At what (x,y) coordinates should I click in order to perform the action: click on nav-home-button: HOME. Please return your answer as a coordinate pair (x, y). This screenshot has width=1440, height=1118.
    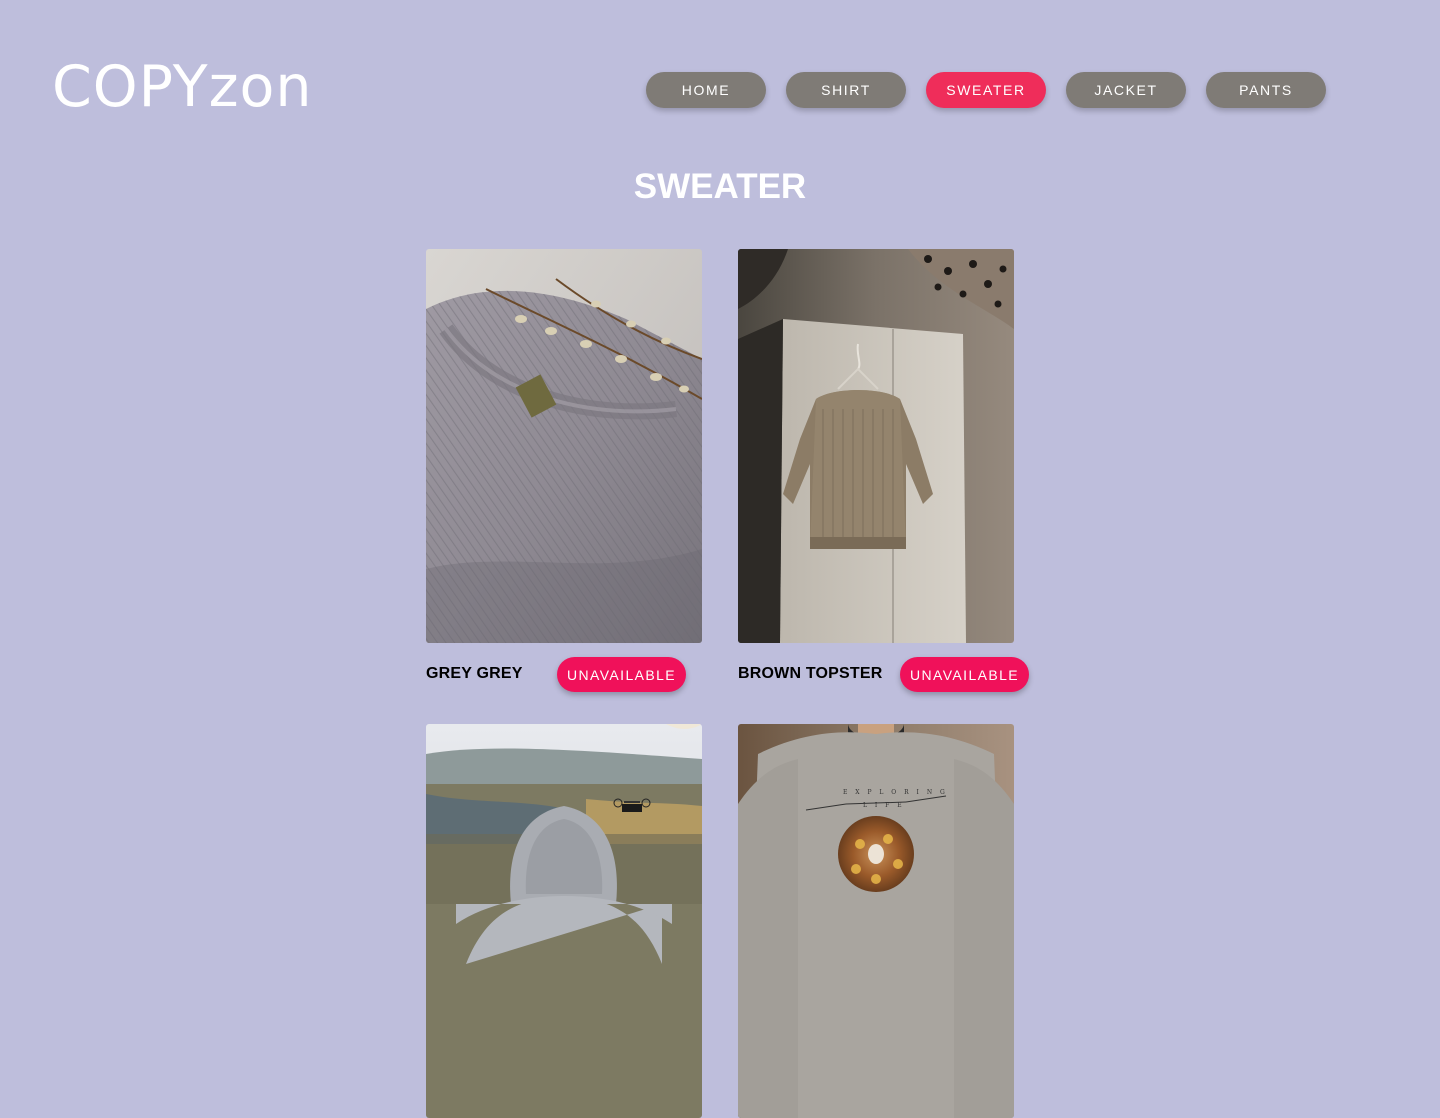
    Looking at the image, I should click on (706, 90).